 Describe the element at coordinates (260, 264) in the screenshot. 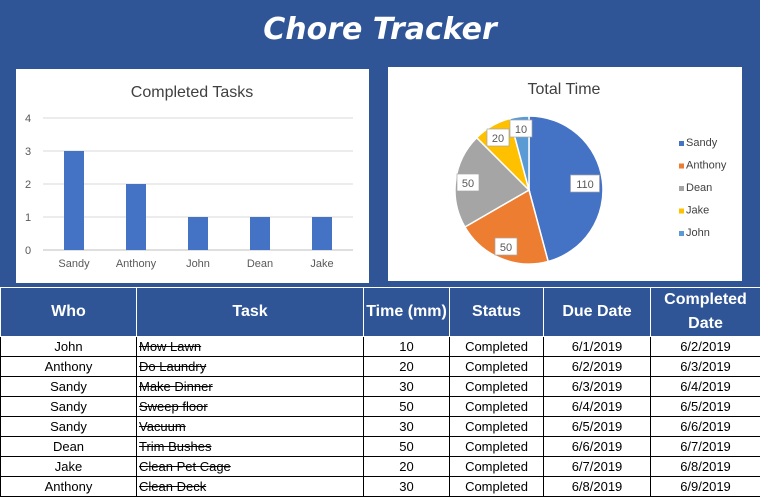

I see `x-tick-label: Dean` at that location.